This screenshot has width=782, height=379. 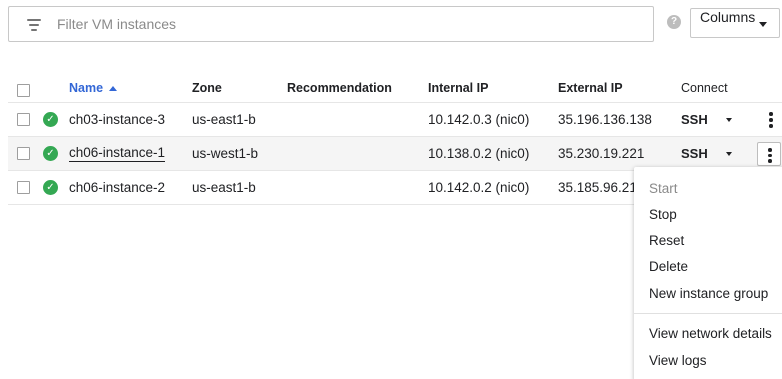 I want to click on chevron-down-icon, so click(x=763, y=24).